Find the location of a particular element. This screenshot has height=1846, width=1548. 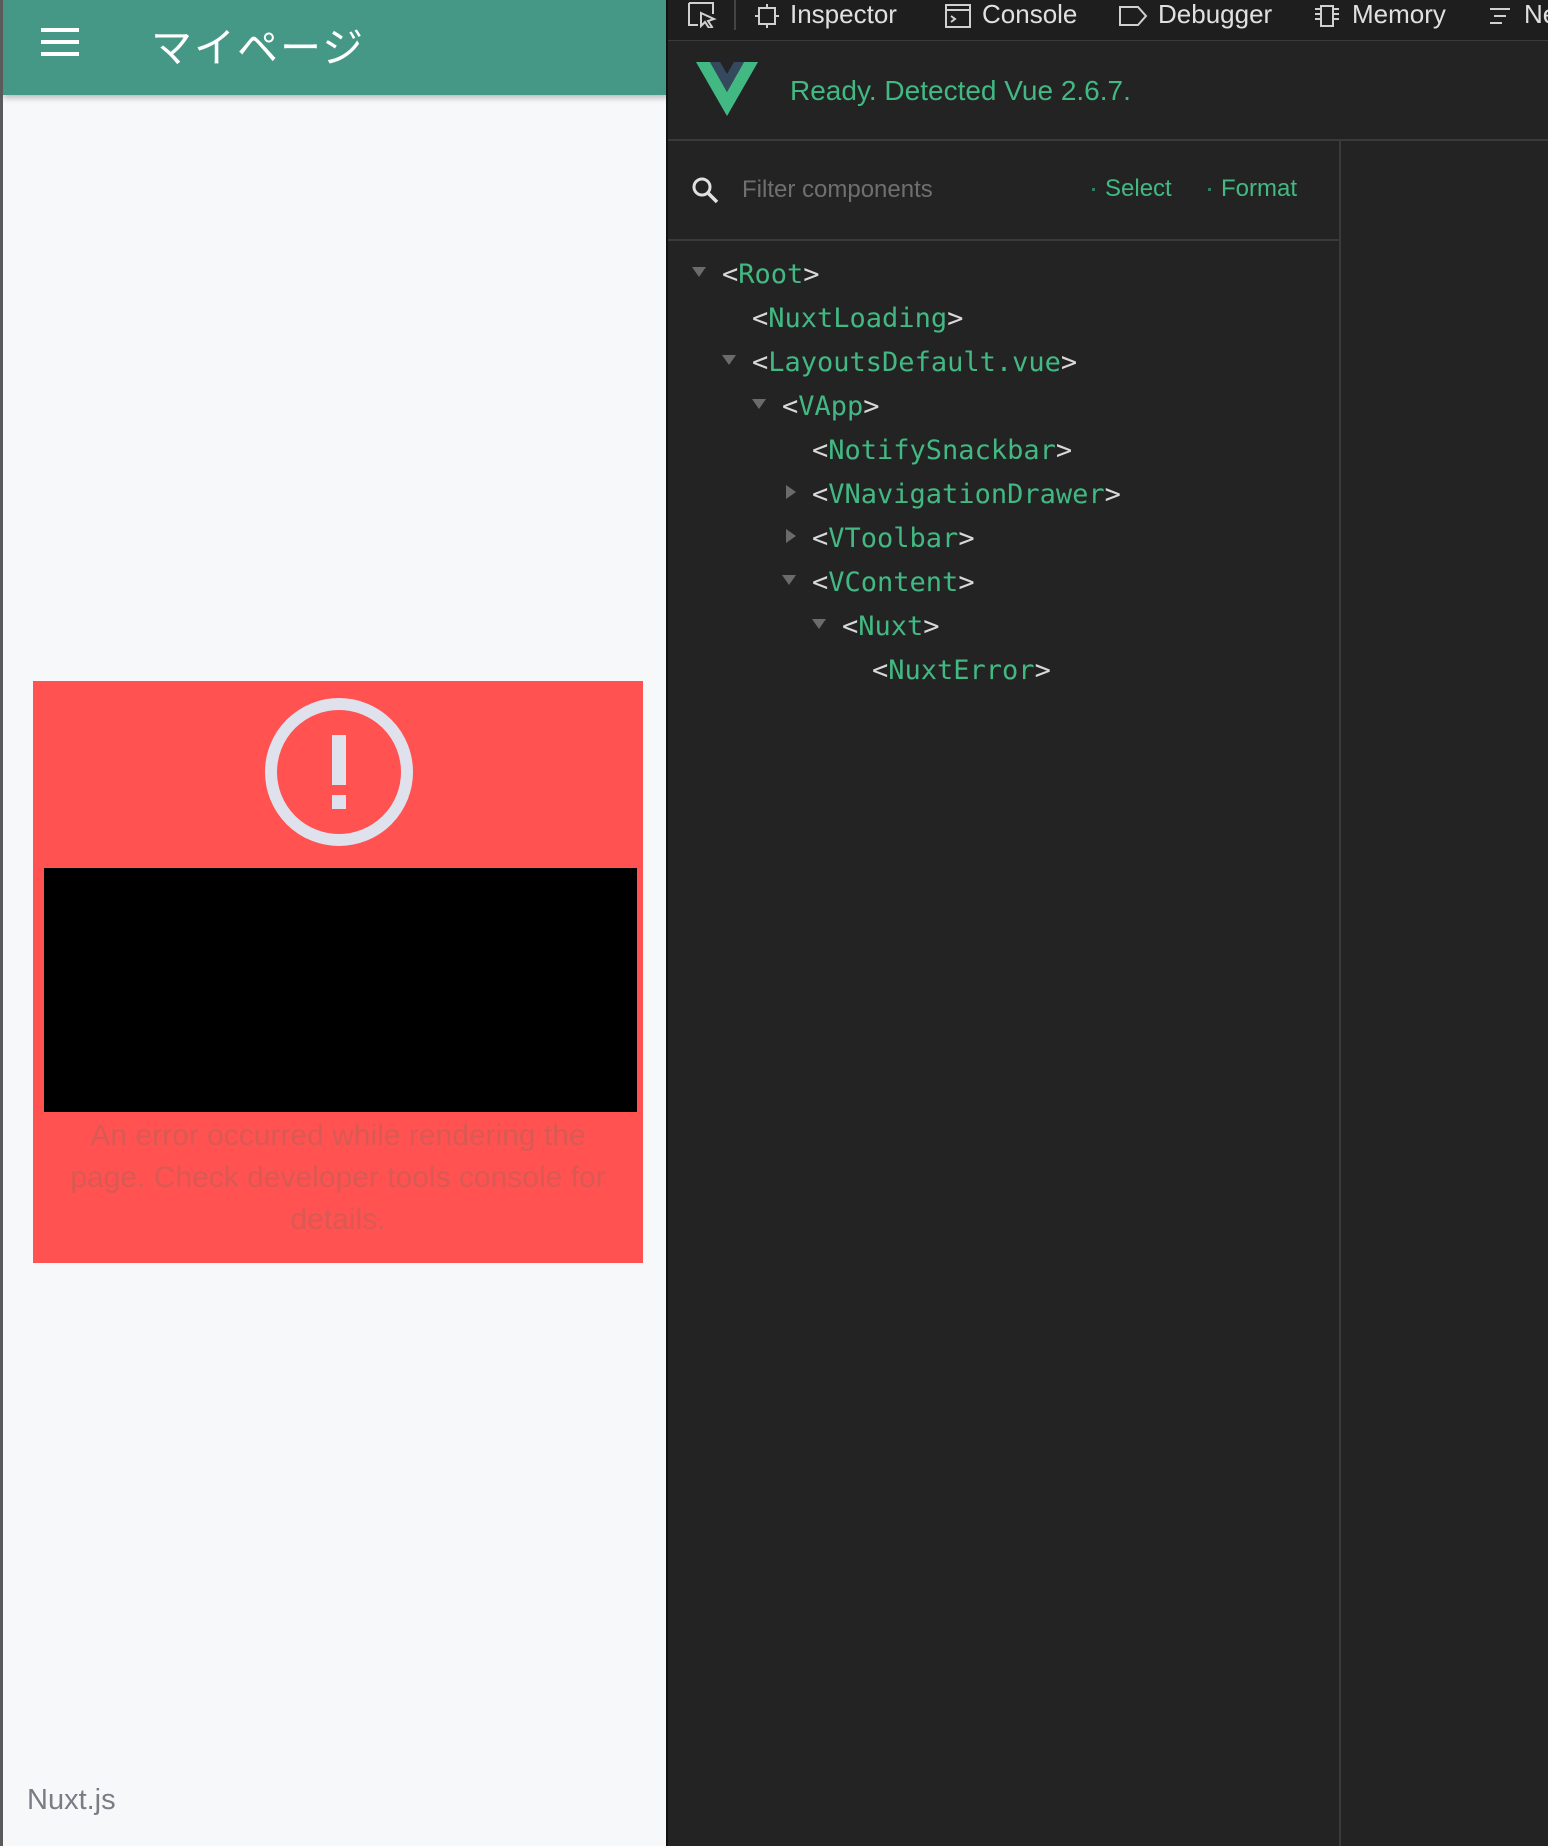

component-name: LayoutsDefault.vue is located at coordinates (914, 362).